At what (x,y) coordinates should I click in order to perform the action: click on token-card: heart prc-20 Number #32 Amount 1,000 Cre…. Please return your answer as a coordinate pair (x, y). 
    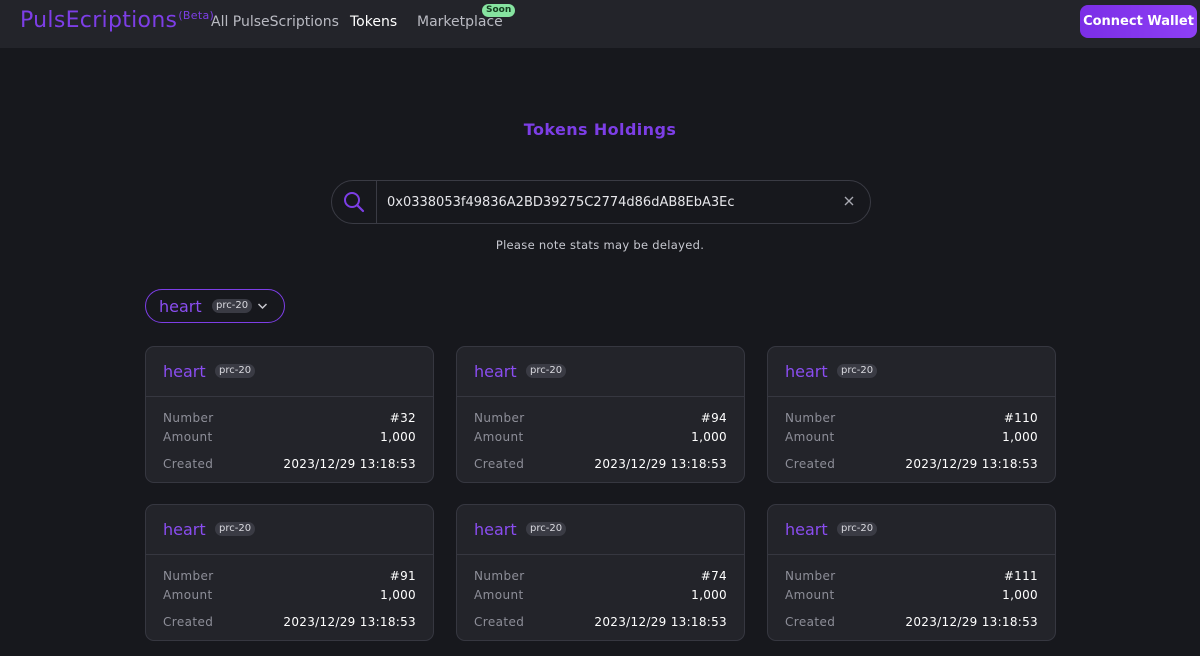
    Looking at the image, I should click on (289, 414).